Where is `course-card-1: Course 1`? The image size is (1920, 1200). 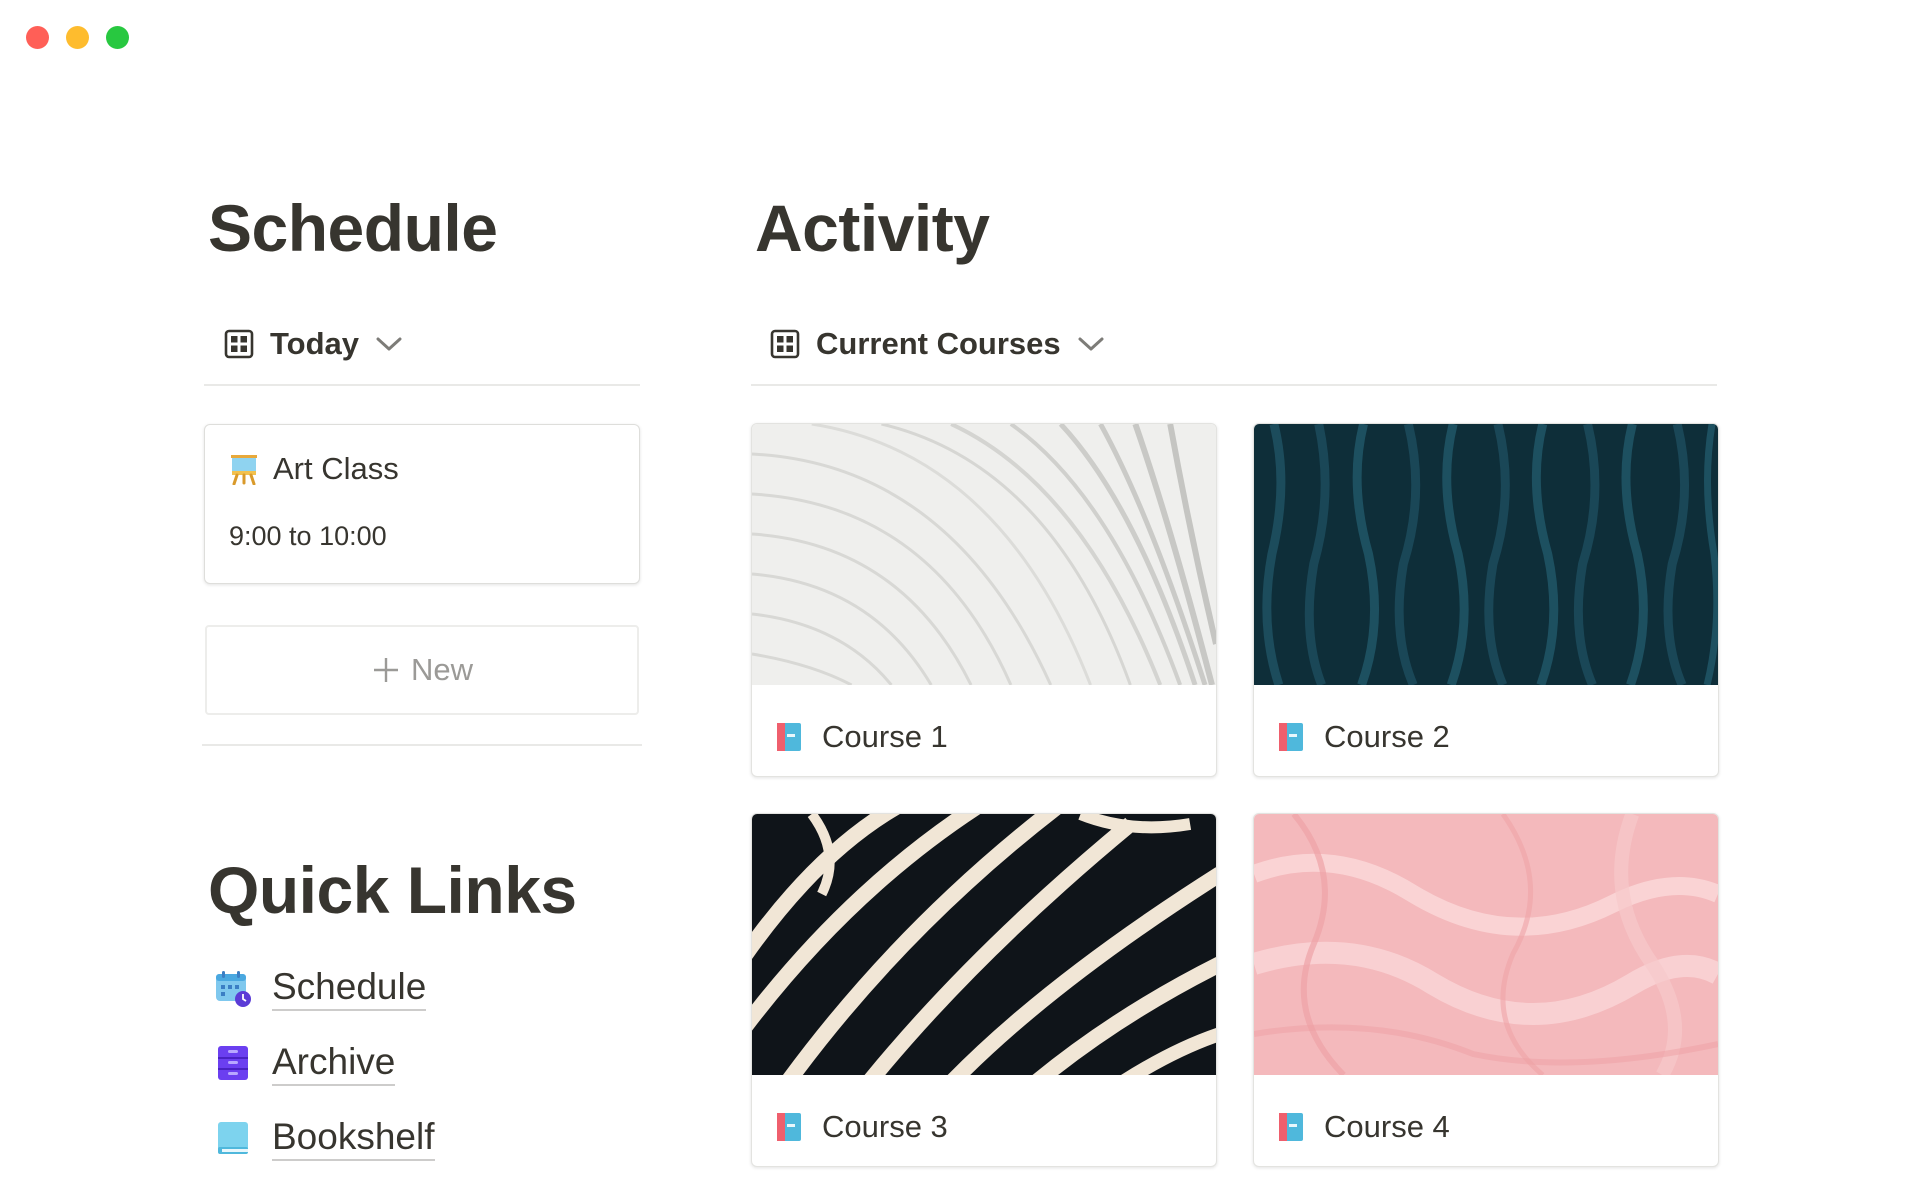
course-card-1: Course 1 is located at coordinates (984, 600).